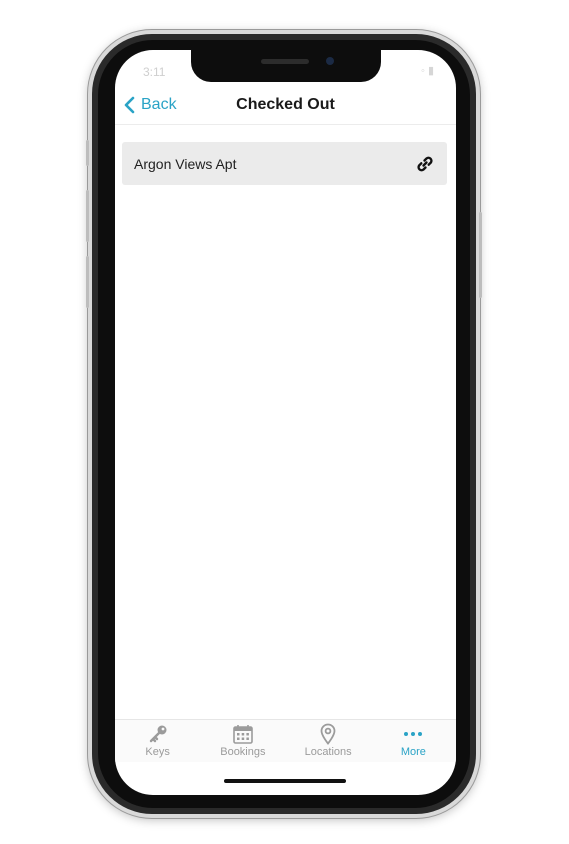  I want to click on tab-locations: Locations, so click(328, 741).